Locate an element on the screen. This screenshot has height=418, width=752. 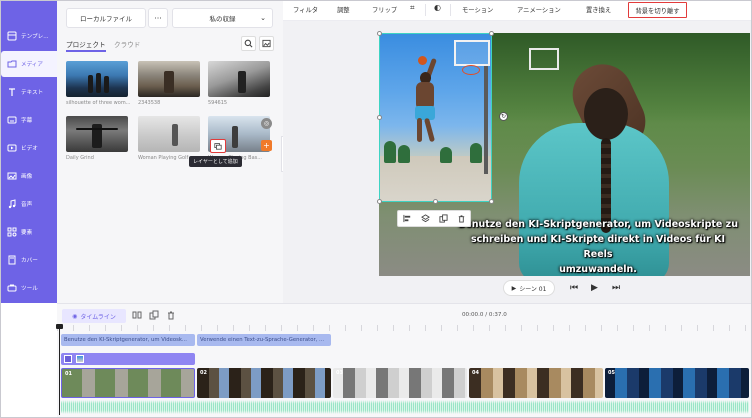
tab-underline is located at coordinates (86, 51).